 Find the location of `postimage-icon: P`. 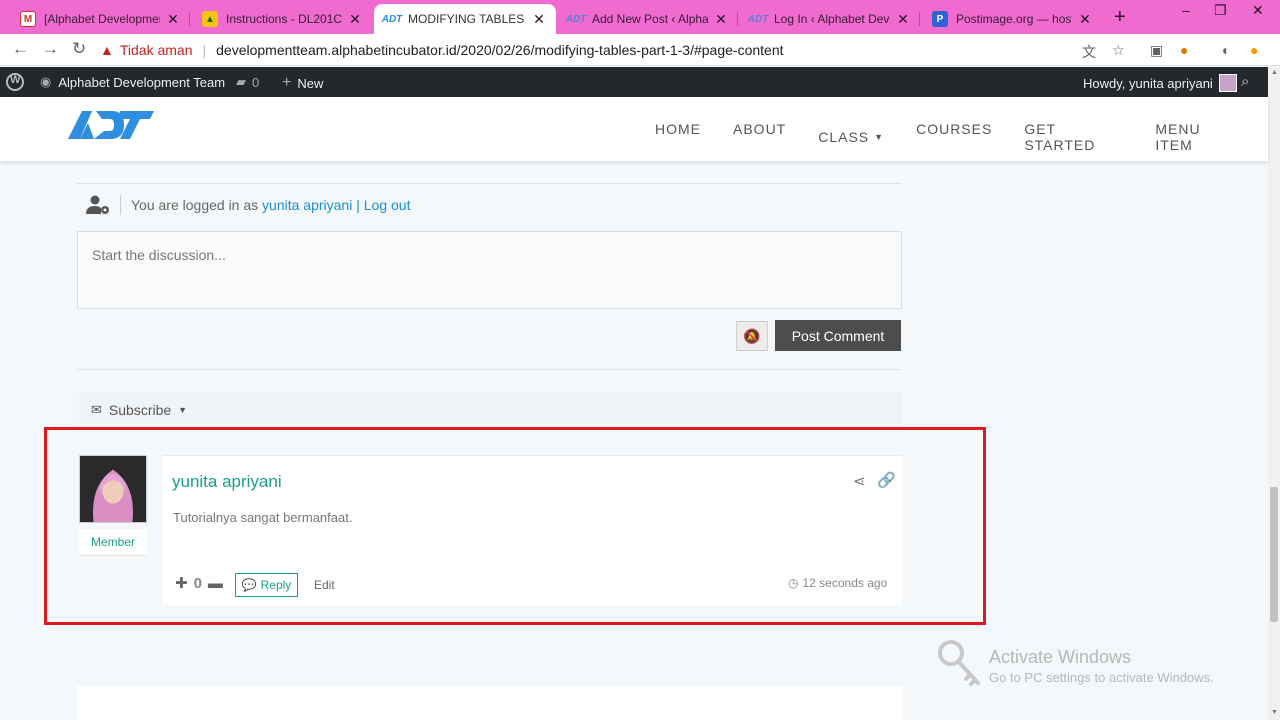

postimage-icon: P is located at coordinates (940, 19).